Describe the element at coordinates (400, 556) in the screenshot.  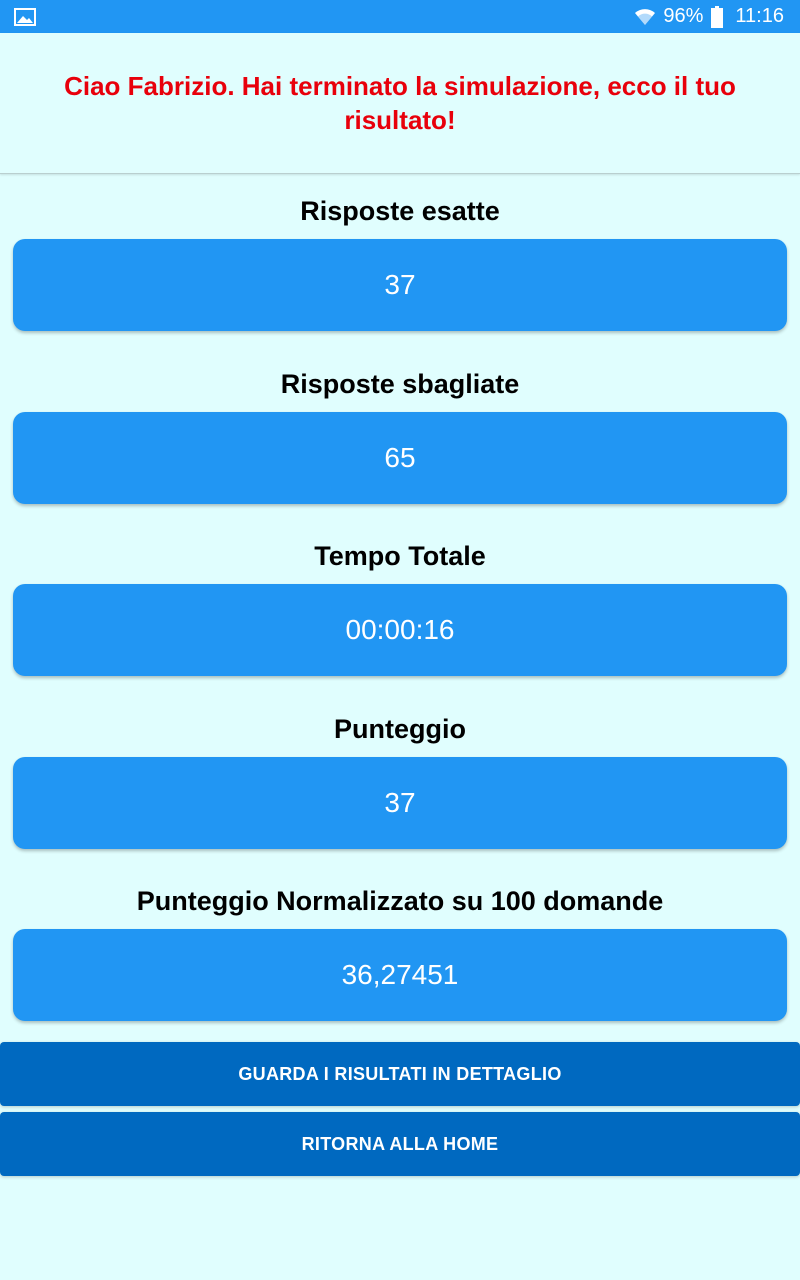
I see `total-time-label: Tempo Totale` at that location.